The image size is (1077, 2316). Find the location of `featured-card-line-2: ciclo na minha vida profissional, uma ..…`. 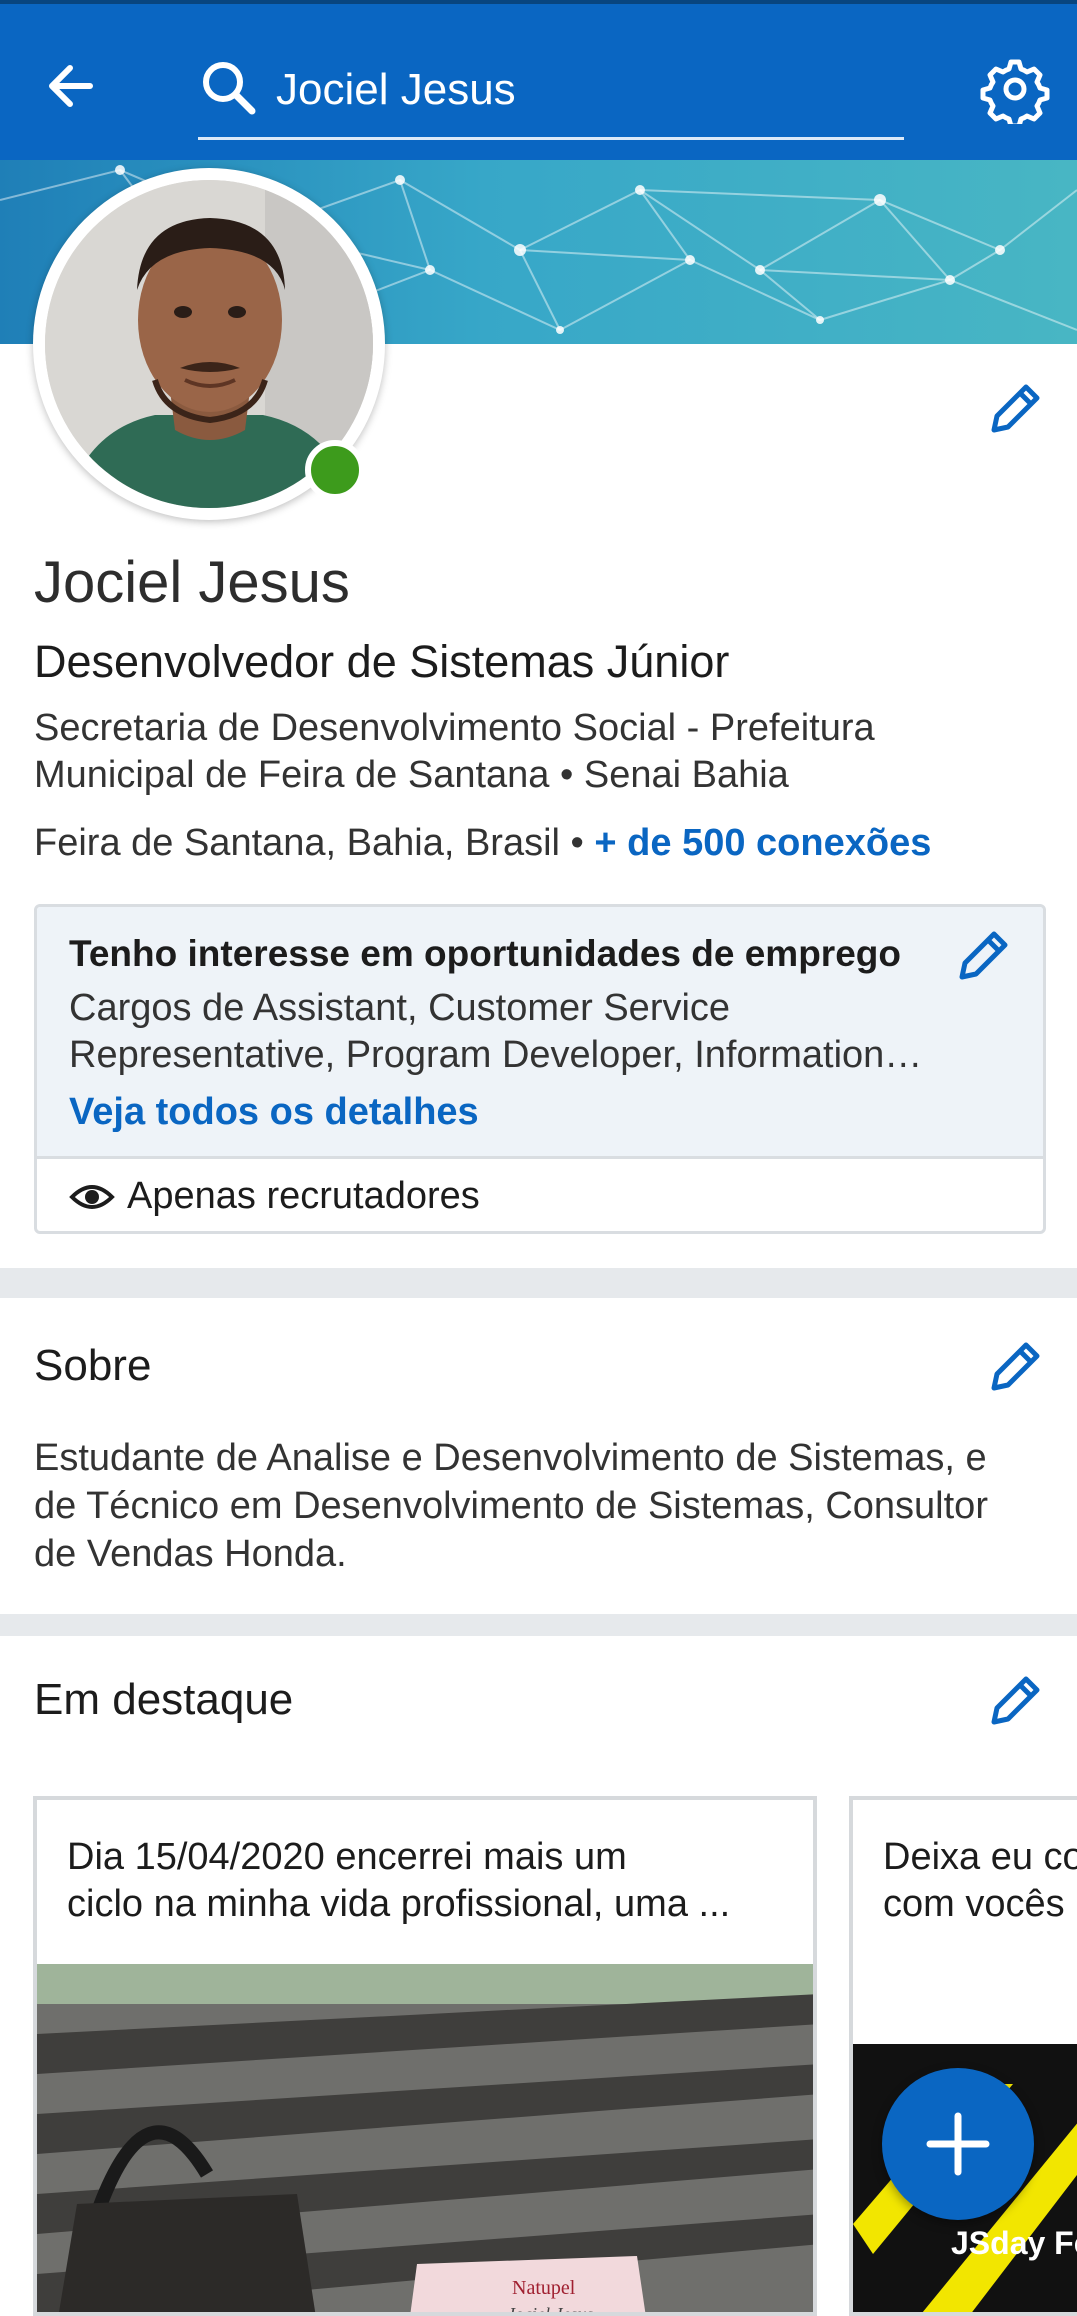

featured-card-line-2: ciclo na minha vida profissional, uma ..… is located at coordinates (399, 1904).